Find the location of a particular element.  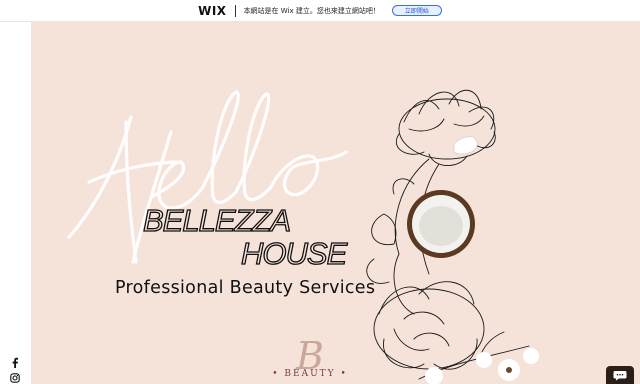

brand-name-line-2: HOUSE is located at coordinates (294, 253).